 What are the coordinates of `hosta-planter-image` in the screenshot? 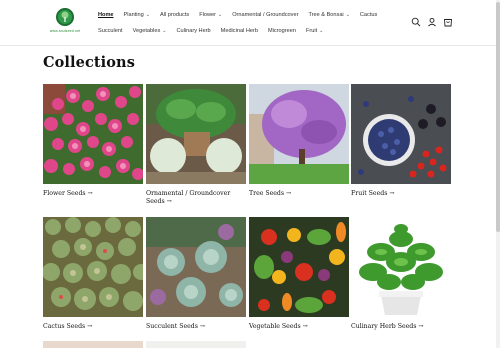 It's located at (196, 134).